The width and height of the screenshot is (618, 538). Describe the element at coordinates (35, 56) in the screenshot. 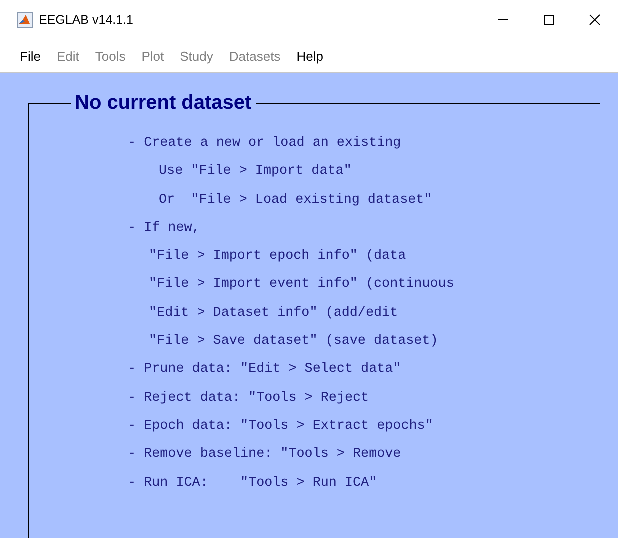

I see `menu-item: File` at that location.